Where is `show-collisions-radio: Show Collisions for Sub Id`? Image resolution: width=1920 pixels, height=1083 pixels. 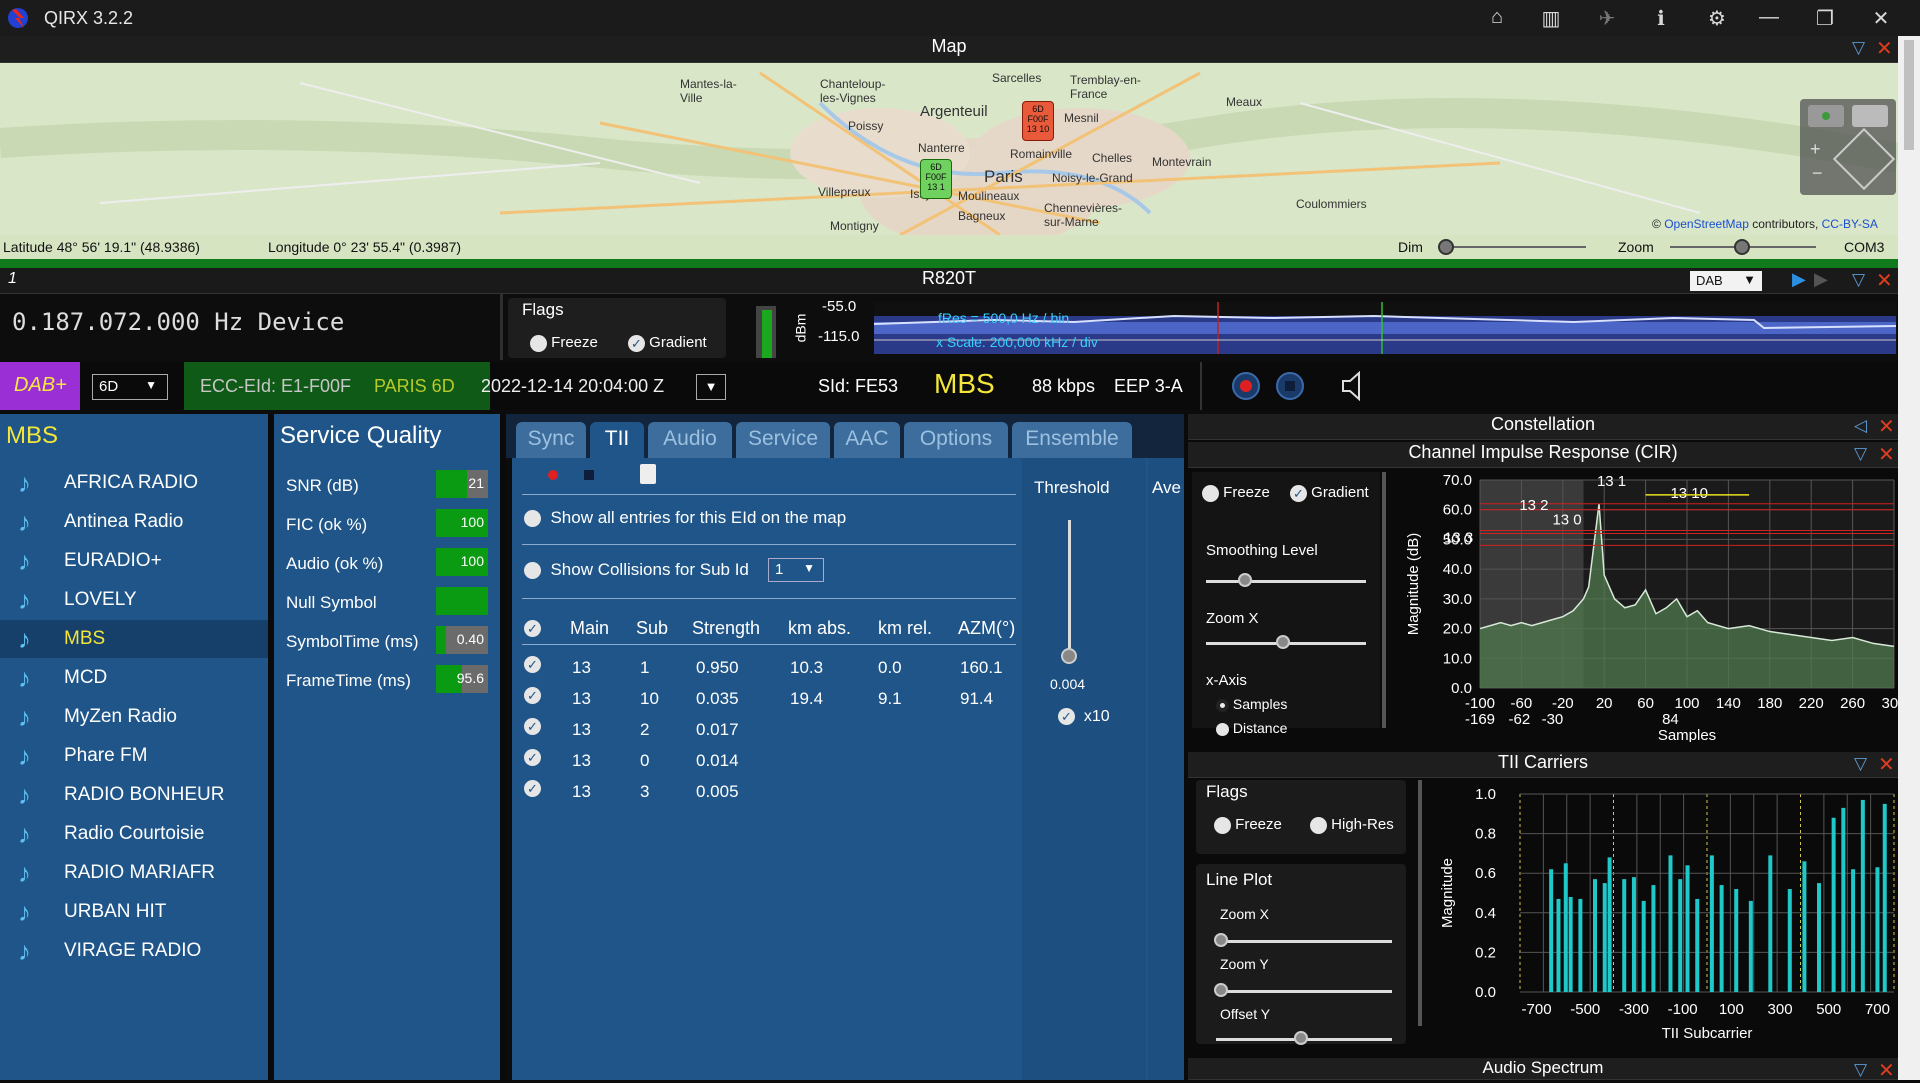 show-collisions-radio: Show Collisions for Sub Id is located at coordinates (636, 570).